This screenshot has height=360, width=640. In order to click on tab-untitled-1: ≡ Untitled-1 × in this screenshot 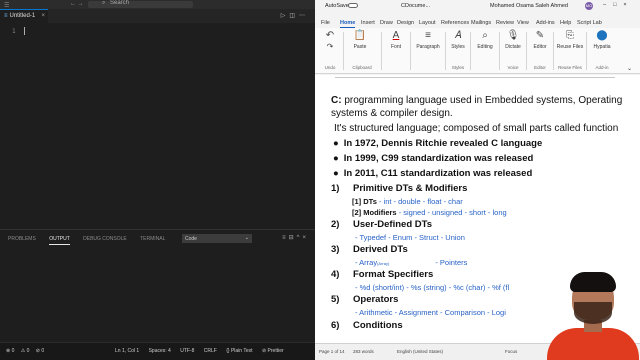, I will do `click(24, 16)`.